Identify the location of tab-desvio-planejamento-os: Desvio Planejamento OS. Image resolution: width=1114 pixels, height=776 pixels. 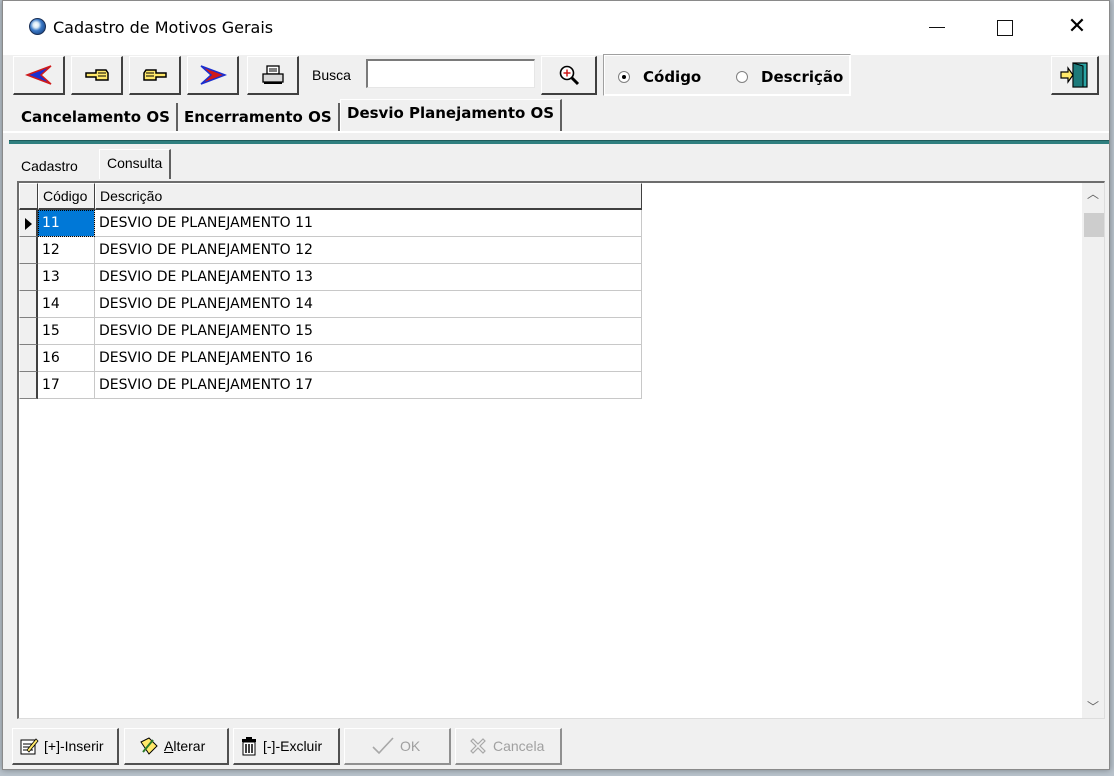
(451, 115).